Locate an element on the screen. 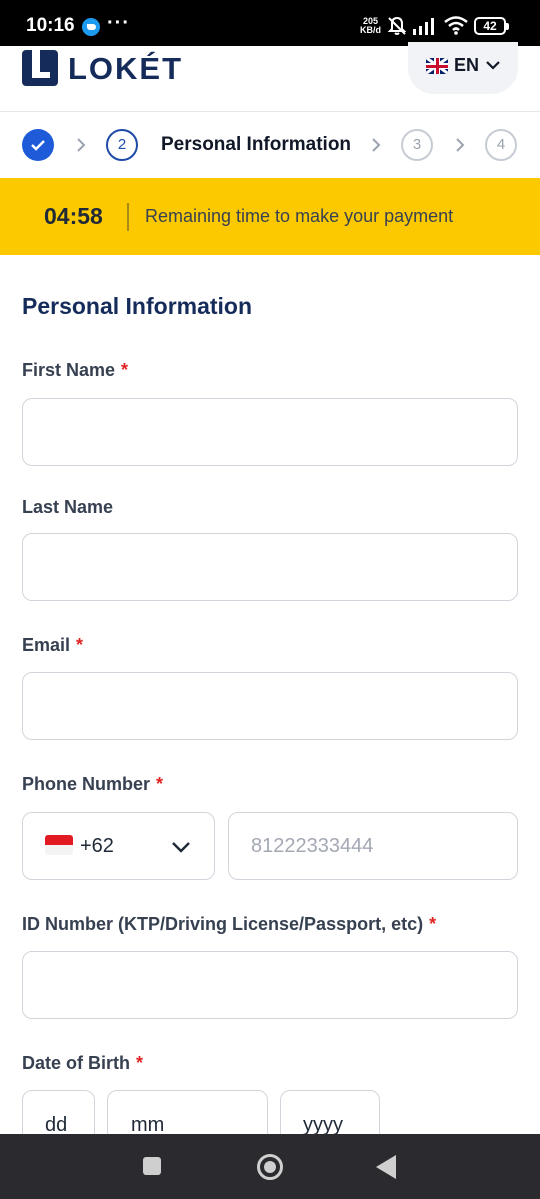  network-speed: 205 KB/d is located at coordinates (370, 26).